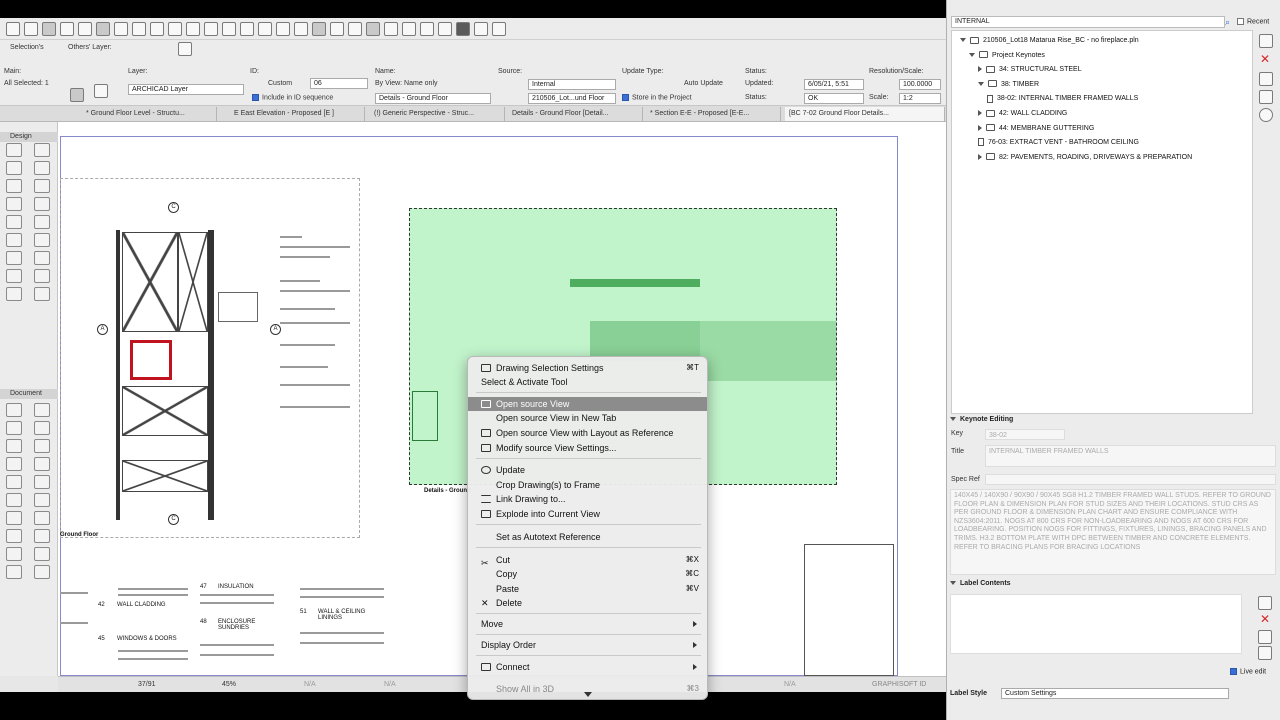 This screenshot has width=1280, height=720. What do you see at coordinates (1265, 637) in the screenshot?
I see `pill-icon` at bounding box center [1265, 637].